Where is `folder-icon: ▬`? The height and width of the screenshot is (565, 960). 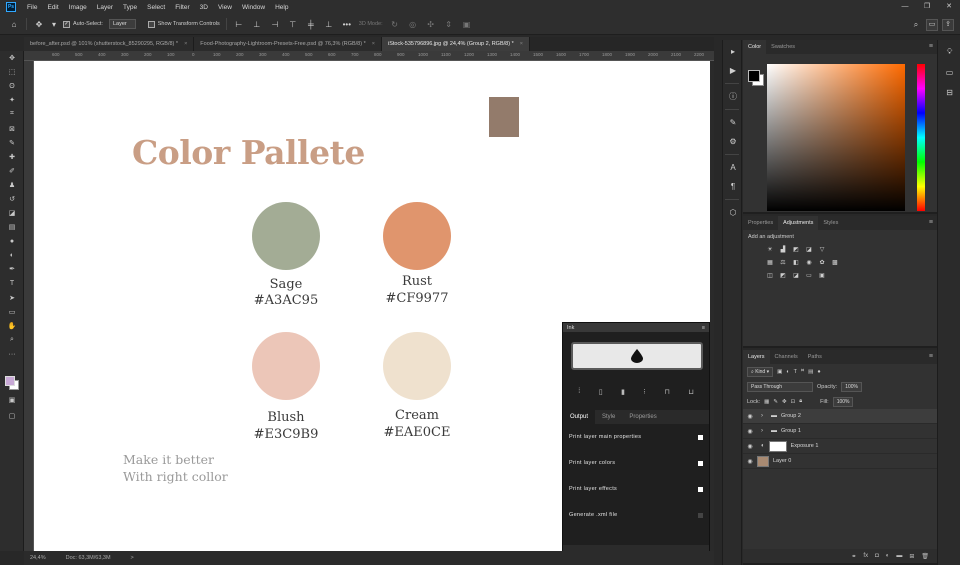
folder-icon: ▬ is located at coordinates (899, 556).